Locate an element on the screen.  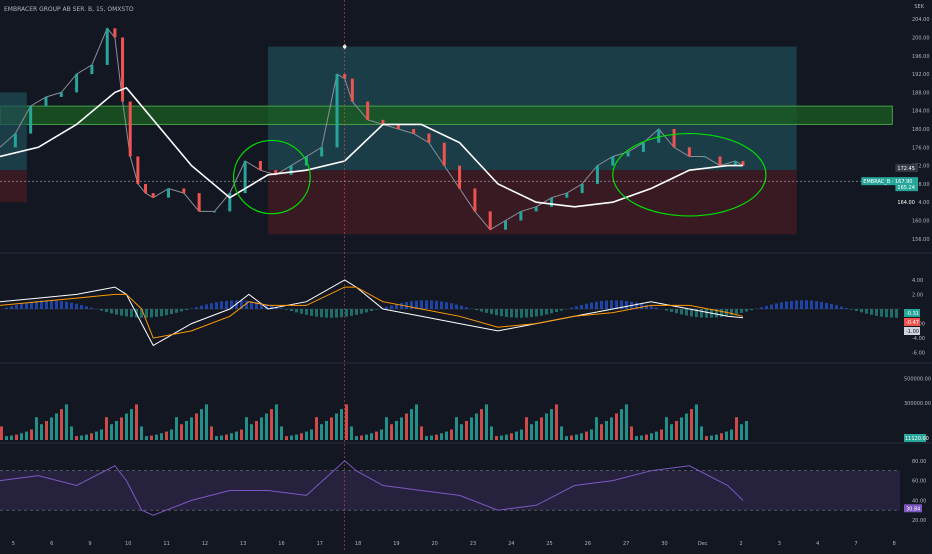
x-tick-label: Dec is located at coordinates (703, 544).